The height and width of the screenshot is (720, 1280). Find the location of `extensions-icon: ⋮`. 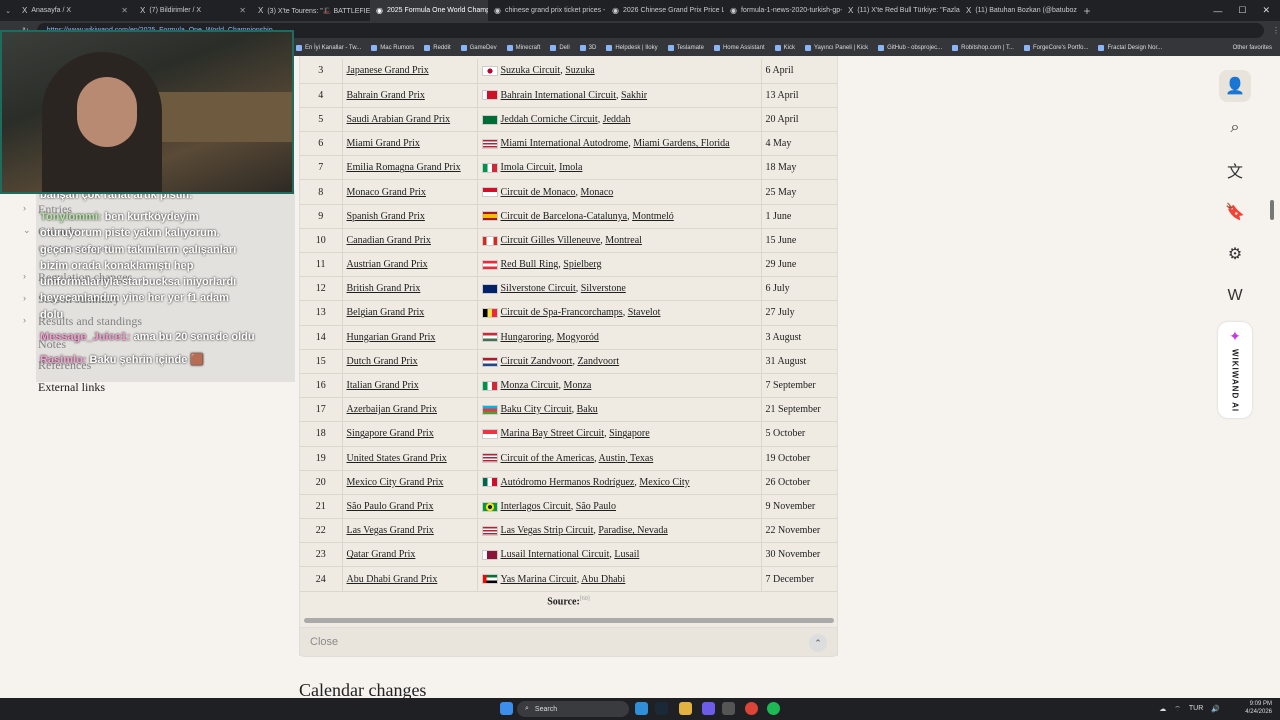

extensions-icon: ⋮ is located at coordinates (1276, 30).